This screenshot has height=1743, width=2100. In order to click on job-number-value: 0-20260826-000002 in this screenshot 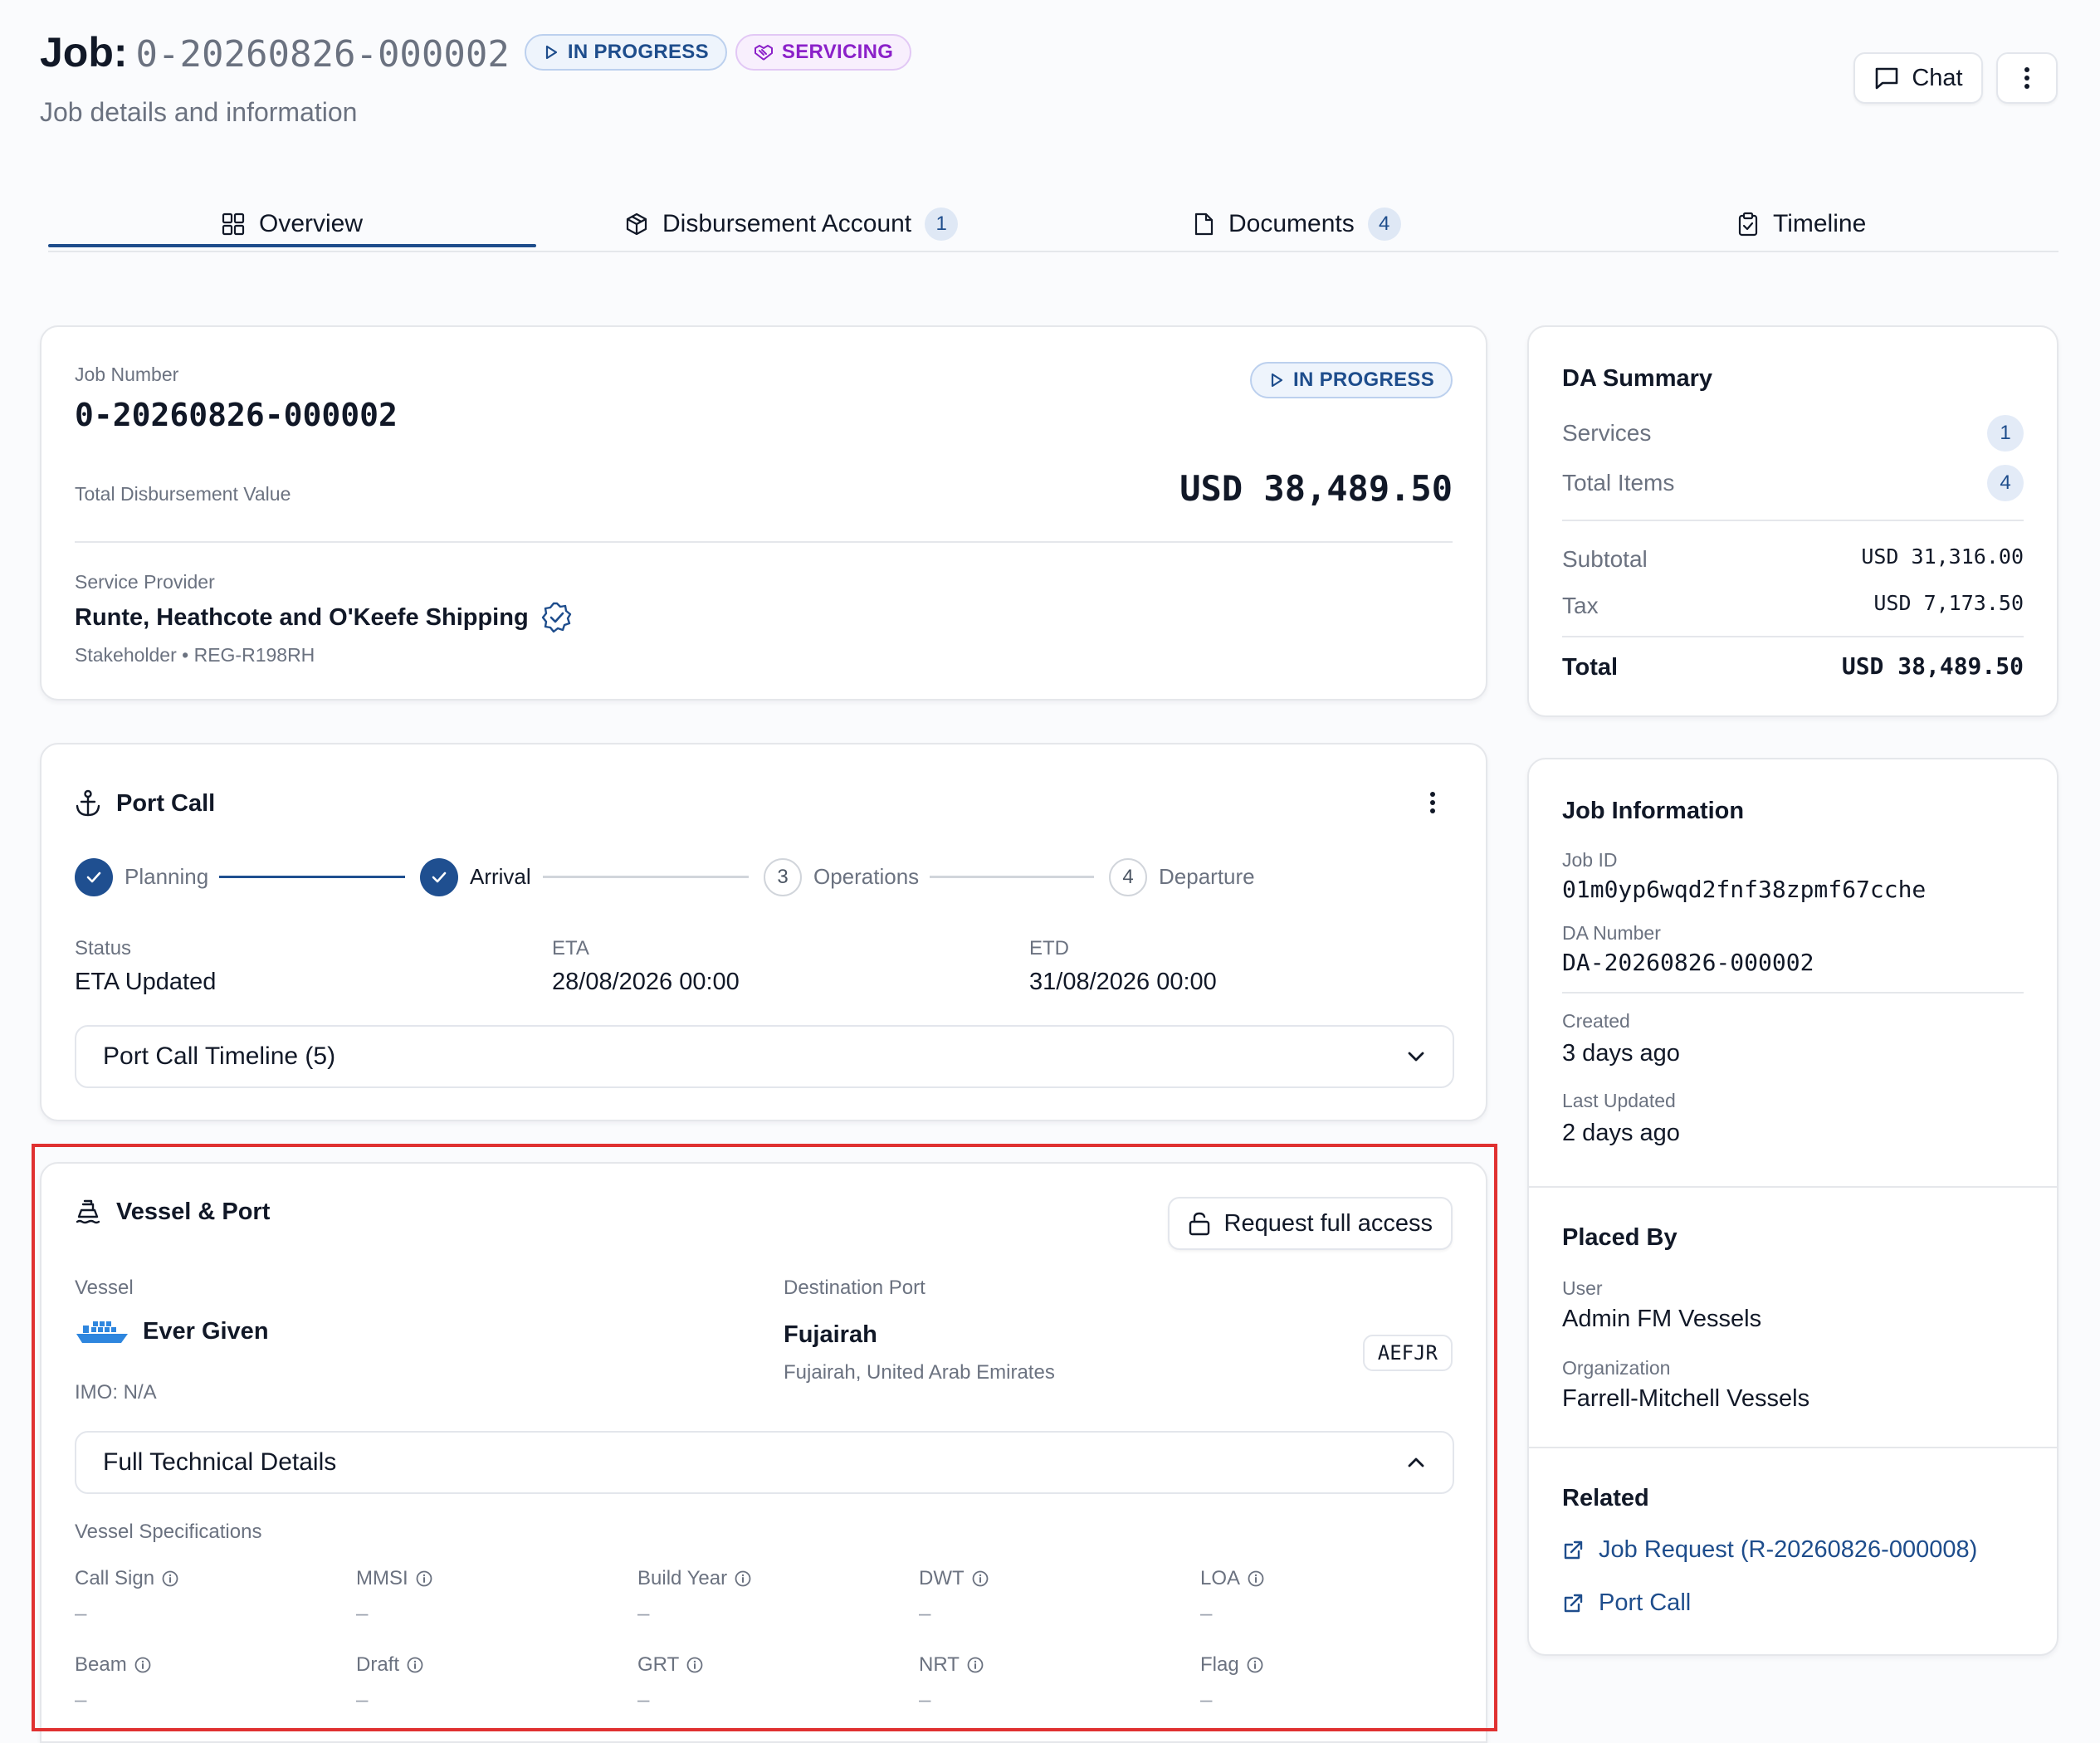, I will do `click(236, 415)`.